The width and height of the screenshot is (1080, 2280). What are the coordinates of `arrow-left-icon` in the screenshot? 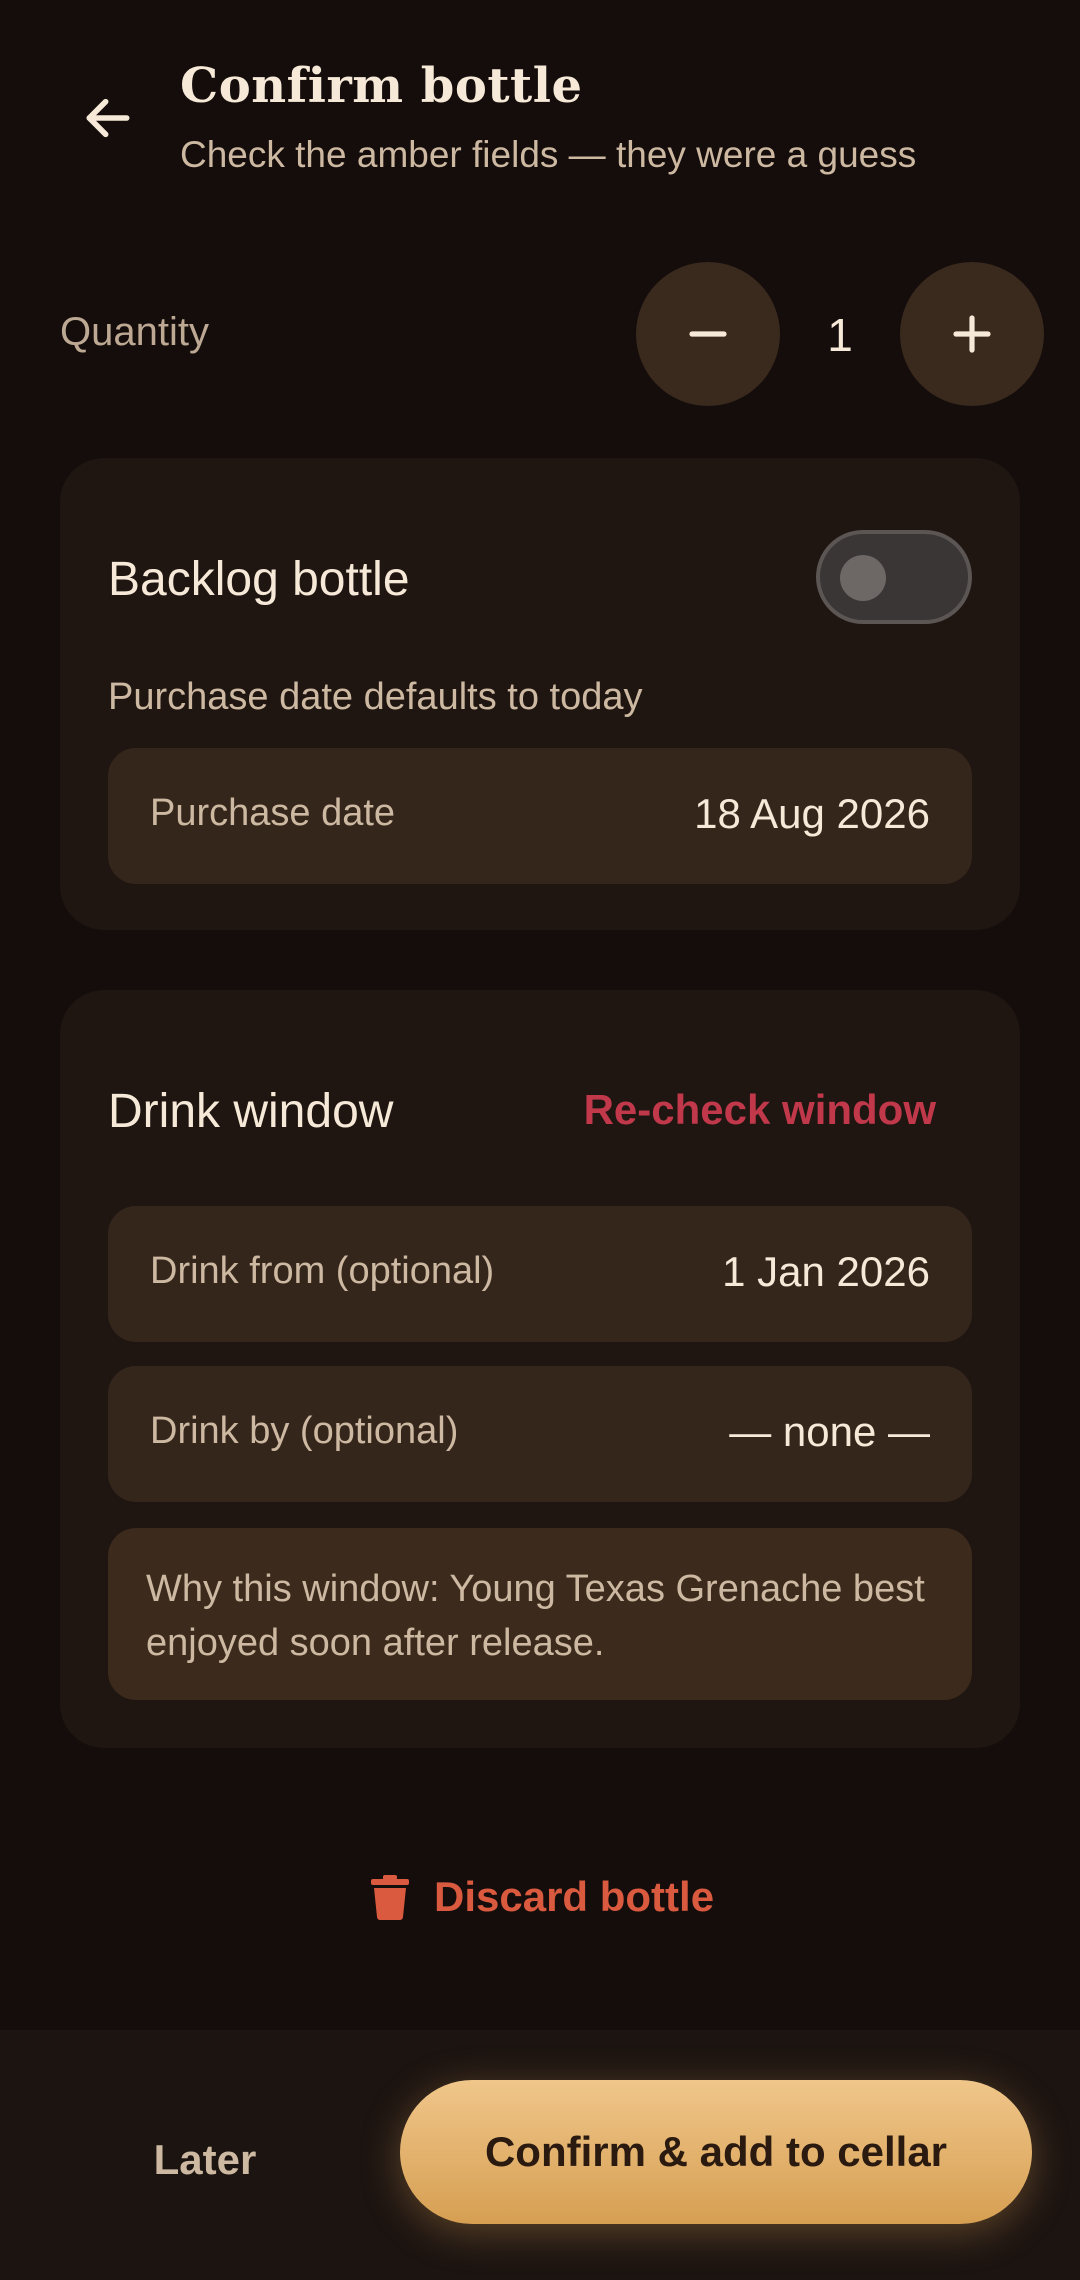 It's located at (108, 118).